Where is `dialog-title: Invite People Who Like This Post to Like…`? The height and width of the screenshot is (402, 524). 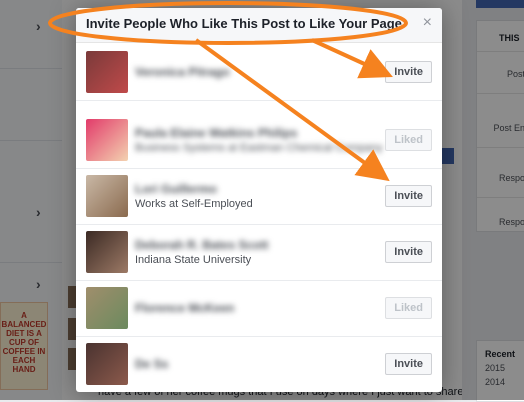 dialog-title: Invite People Who Like This Post to Like… is located at coordinates (244, 23).